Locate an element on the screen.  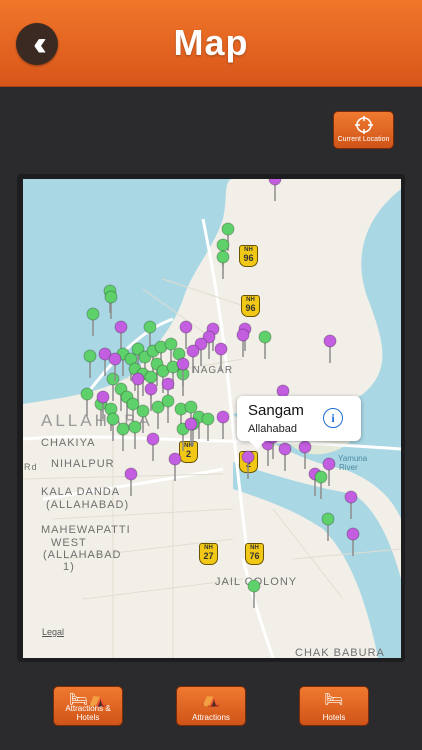
page-title: Map is located at coordinates (211, 42).